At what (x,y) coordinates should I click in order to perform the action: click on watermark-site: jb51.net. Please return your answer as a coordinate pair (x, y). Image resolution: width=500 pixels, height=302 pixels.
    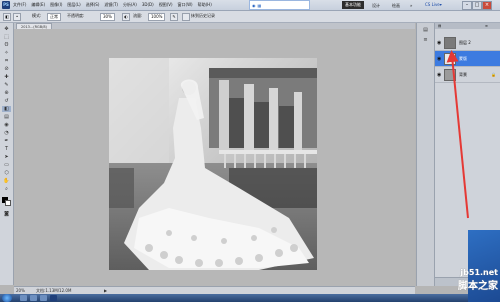
    Looking at the image, I should click on (479, 272).